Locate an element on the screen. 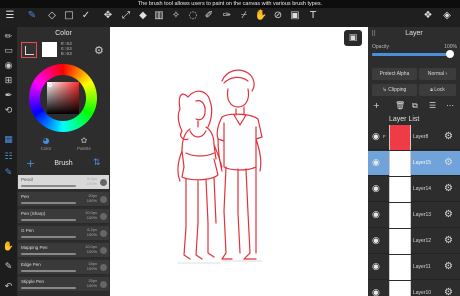 The height and width of the screenshot is (296, 460). color-picker-cursor is located at coordinates (50, 85).